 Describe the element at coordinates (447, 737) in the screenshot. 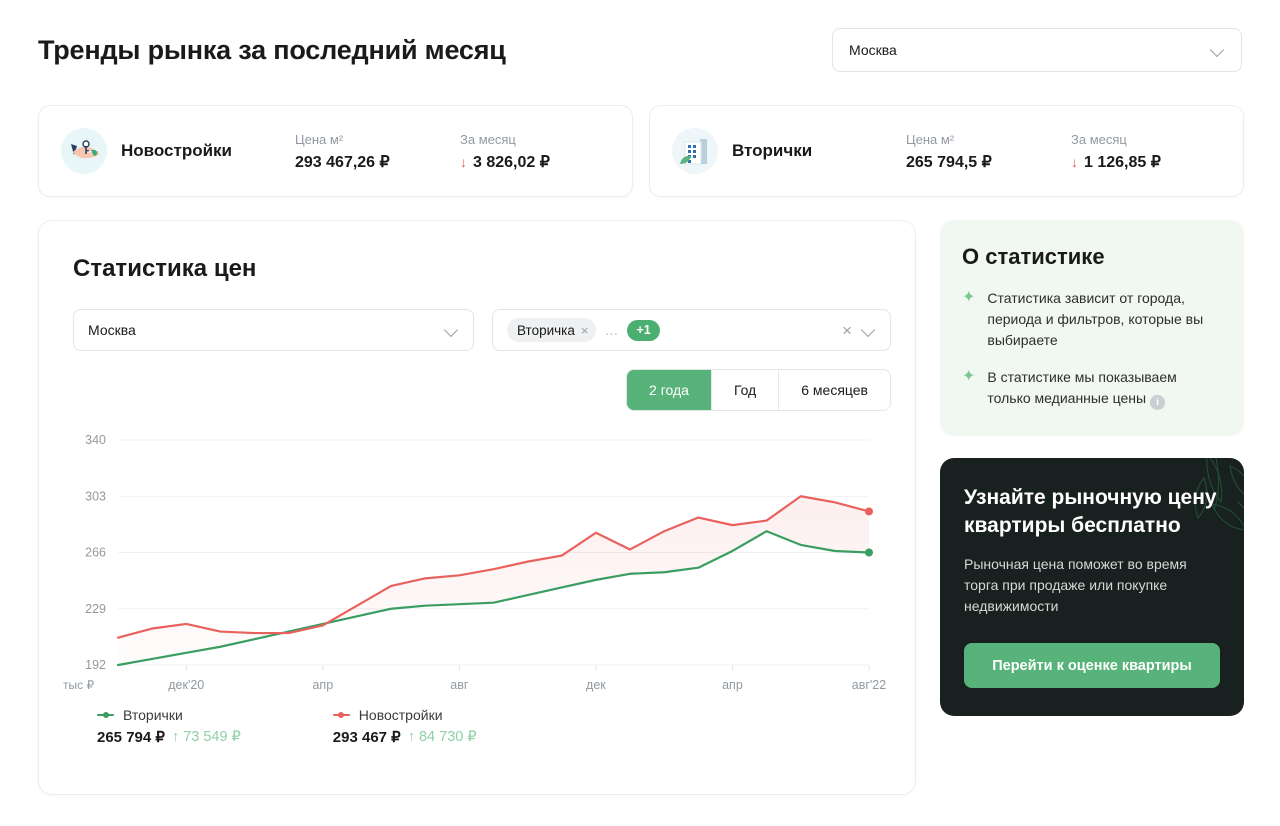

I see `legend-delta-value: 84 730 ₽` at that location.